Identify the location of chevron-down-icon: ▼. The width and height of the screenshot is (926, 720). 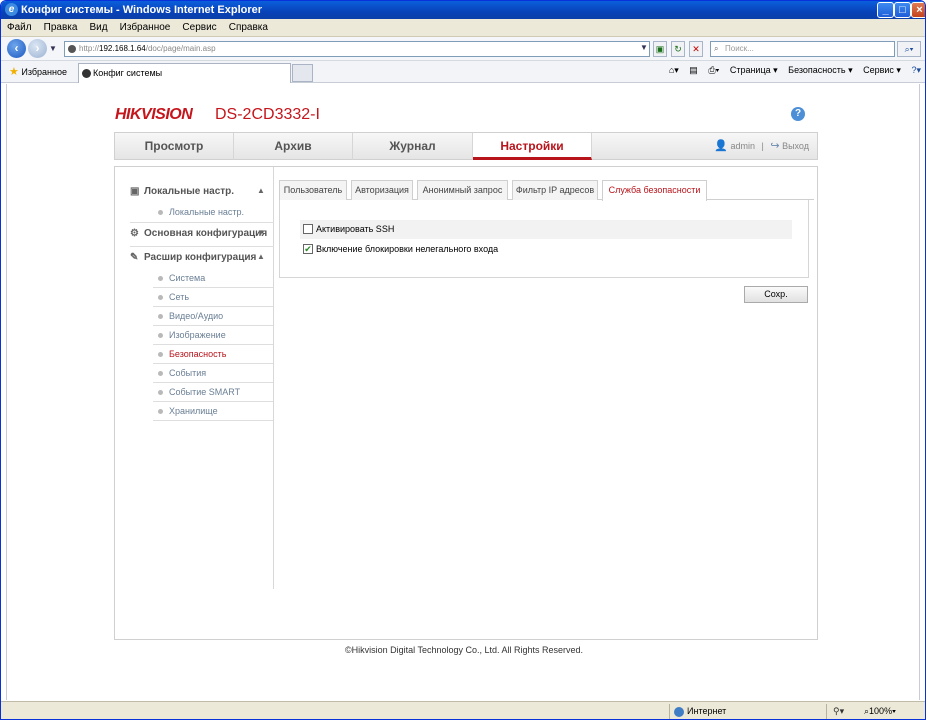
(261, 232).